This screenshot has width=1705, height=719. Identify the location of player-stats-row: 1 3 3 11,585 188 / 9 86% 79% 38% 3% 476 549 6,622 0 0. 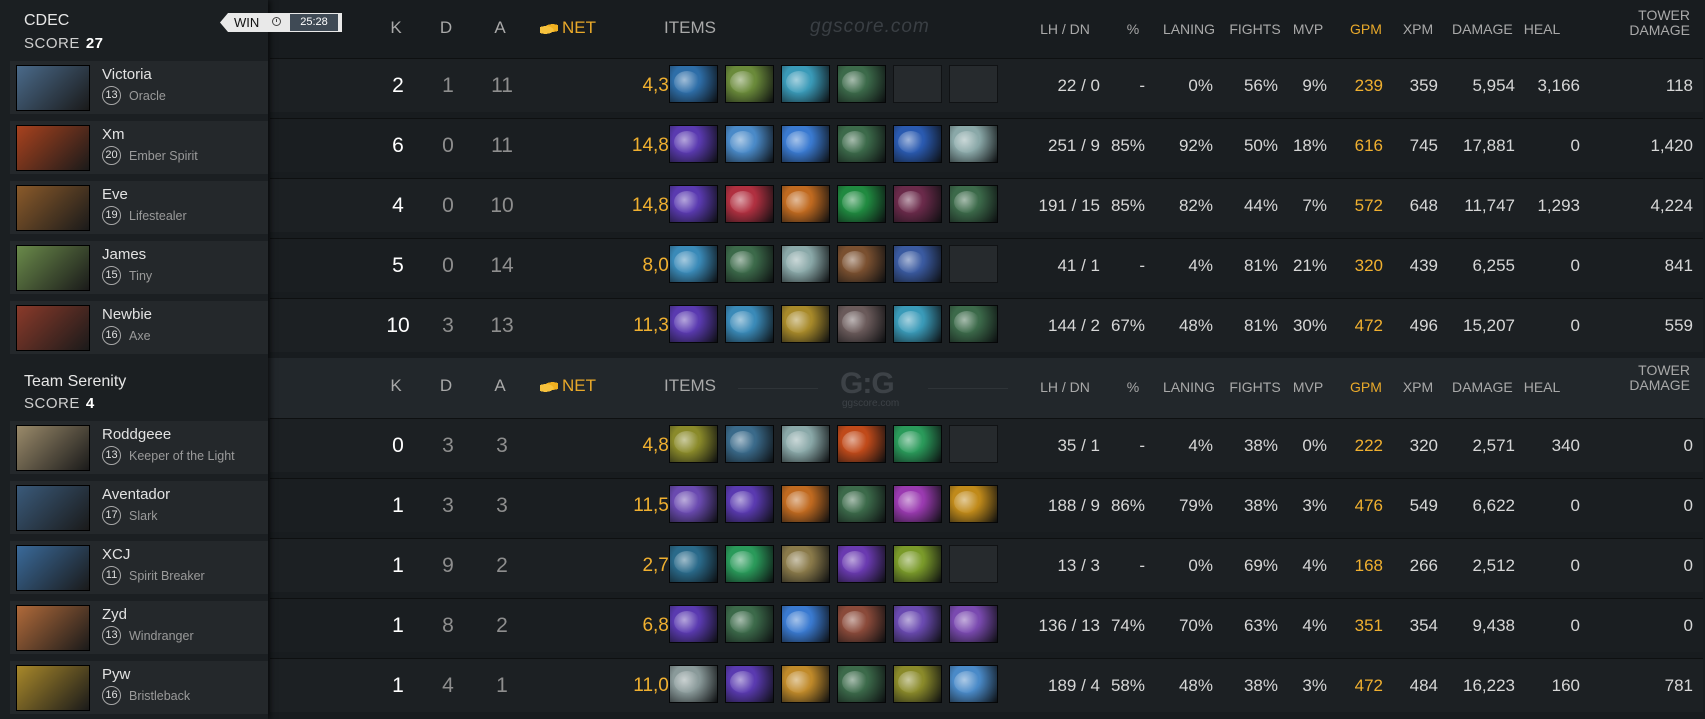
(986, 505).